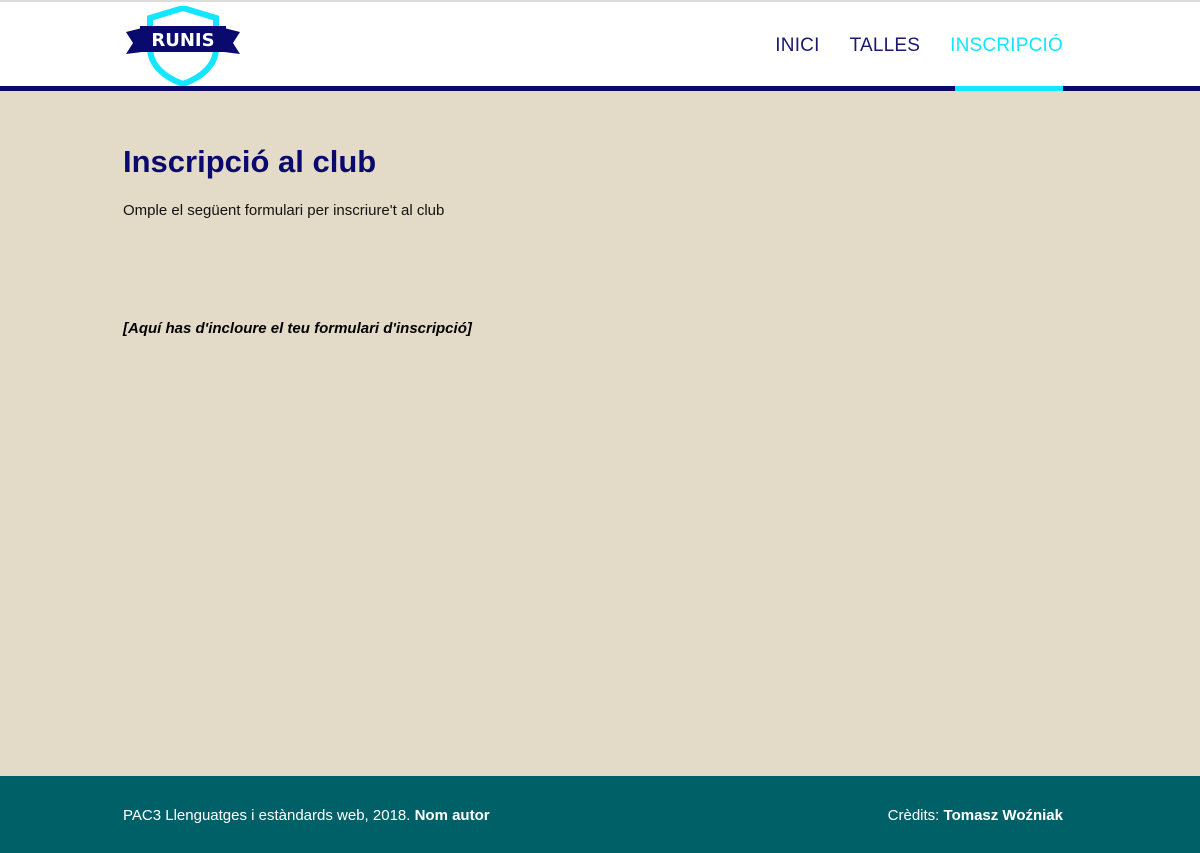  I want to click on site-logo: RUNIS, so click(183, 46).